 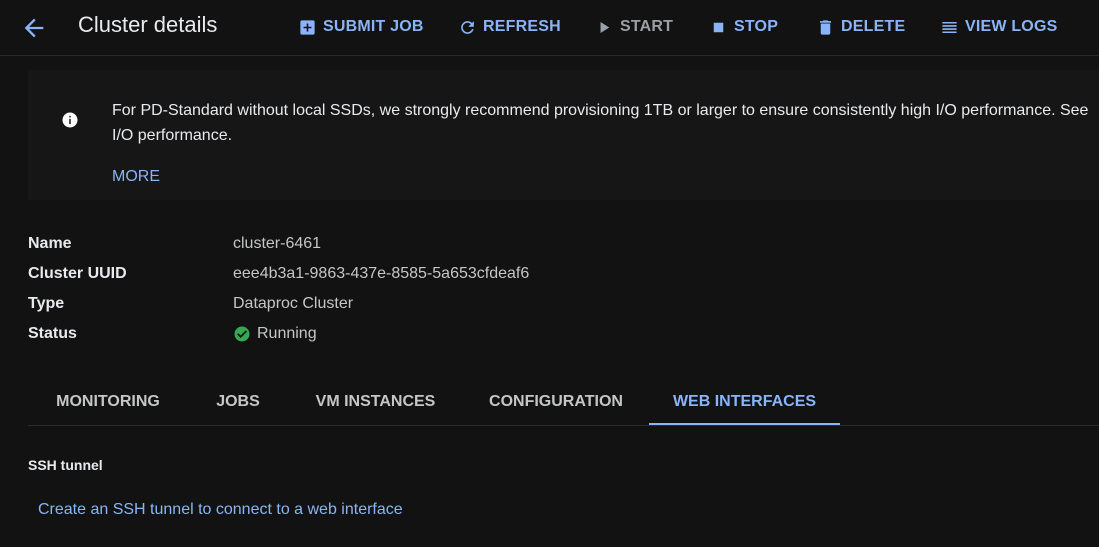 I want to click on trash-icon, so click(x=825, y=27).